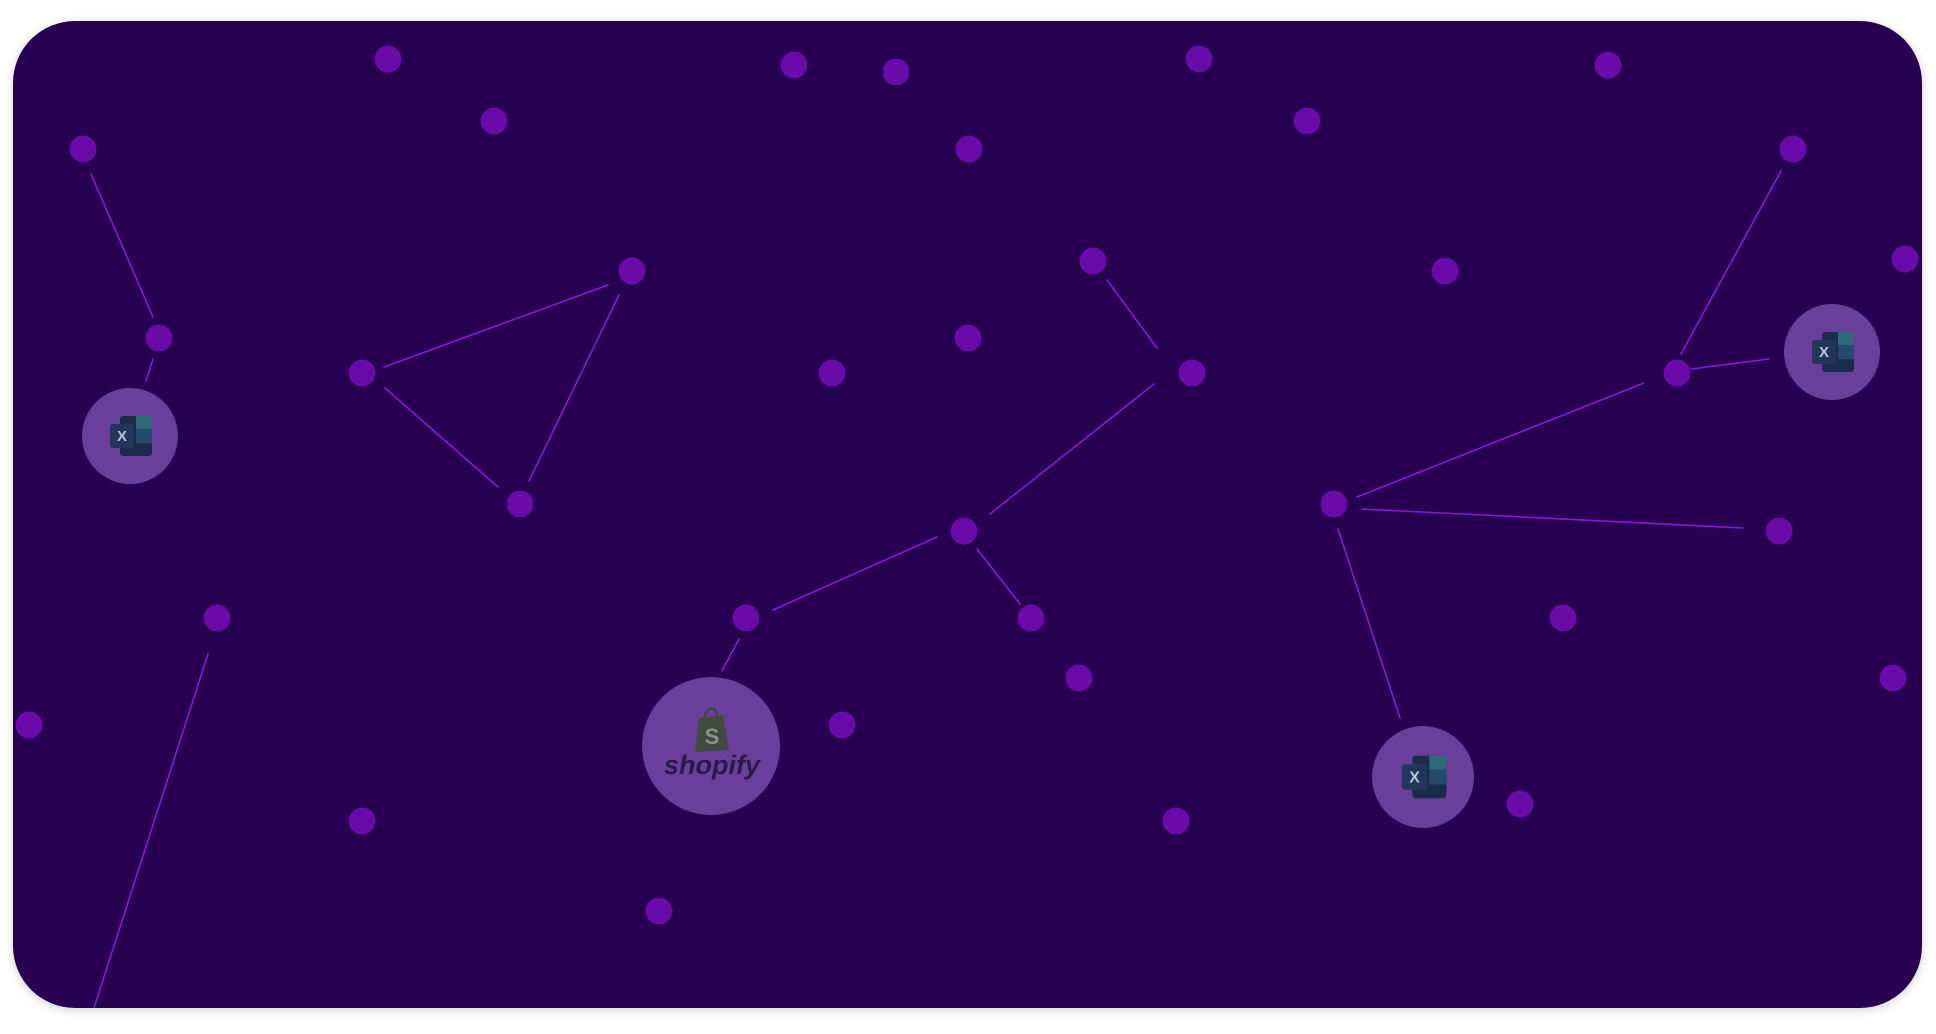 The width and height of the screenshot is (1936, 1034). I want to click on shopify-badge: Sshopify, so click(711, 746).